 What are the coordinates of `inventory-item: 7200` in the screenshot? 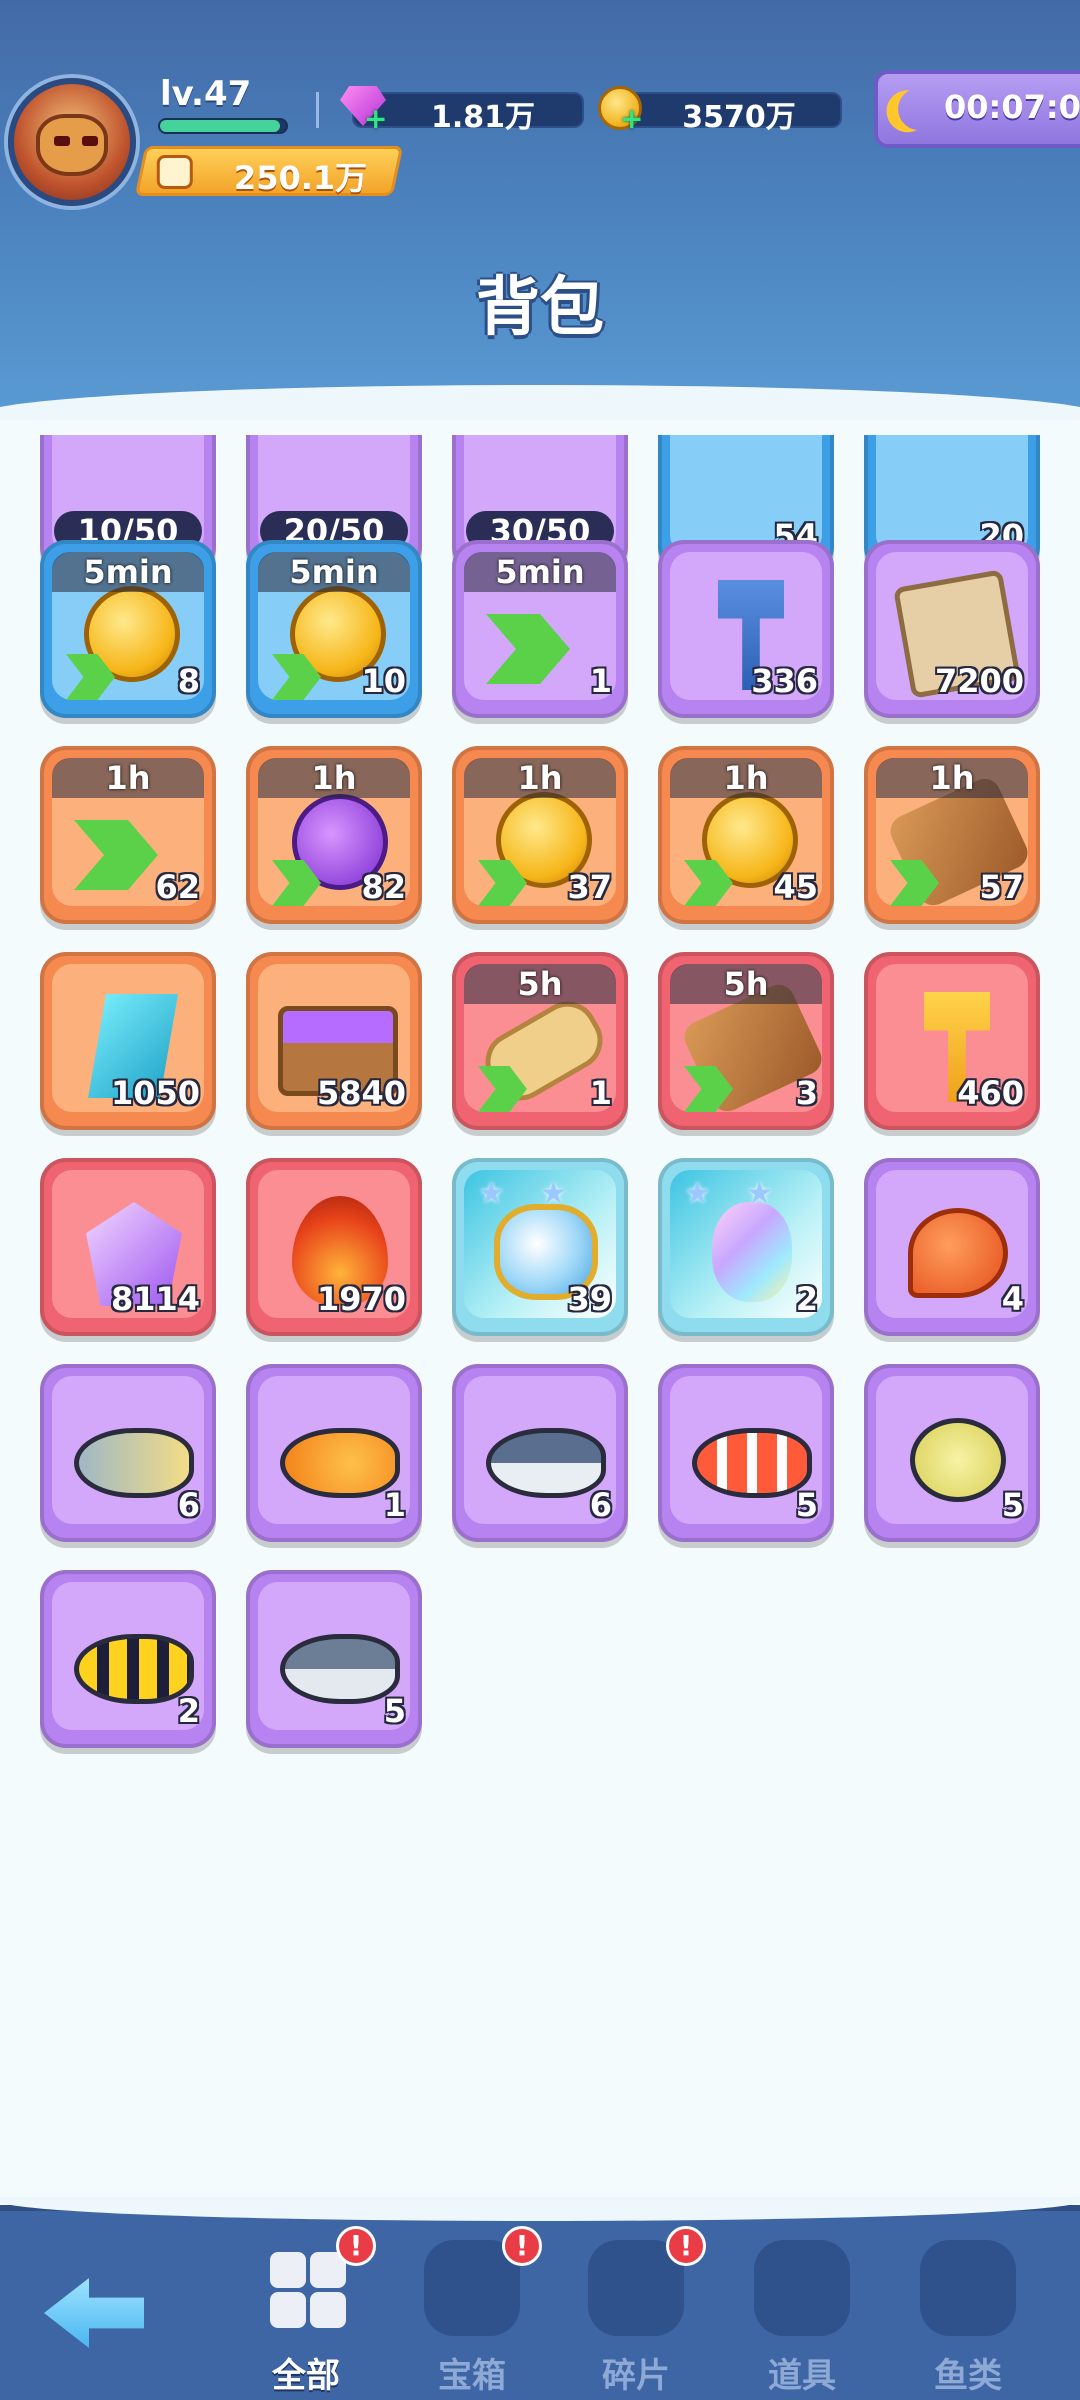 It's located at (952, 629).